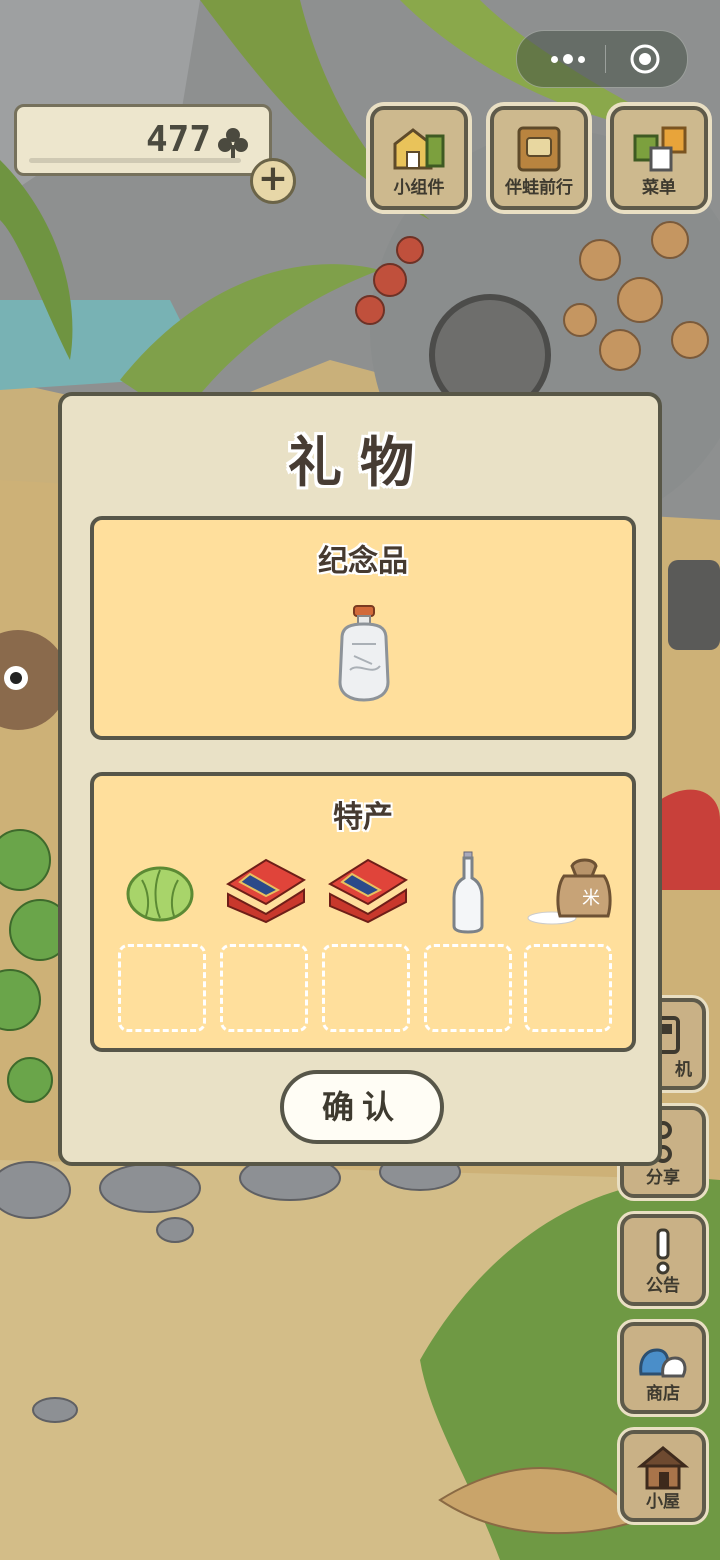  What do you see at coordinates (570, 892) in the screenshot?
I see `rice-sack-icon: 米` at bounding box center [570, 892].